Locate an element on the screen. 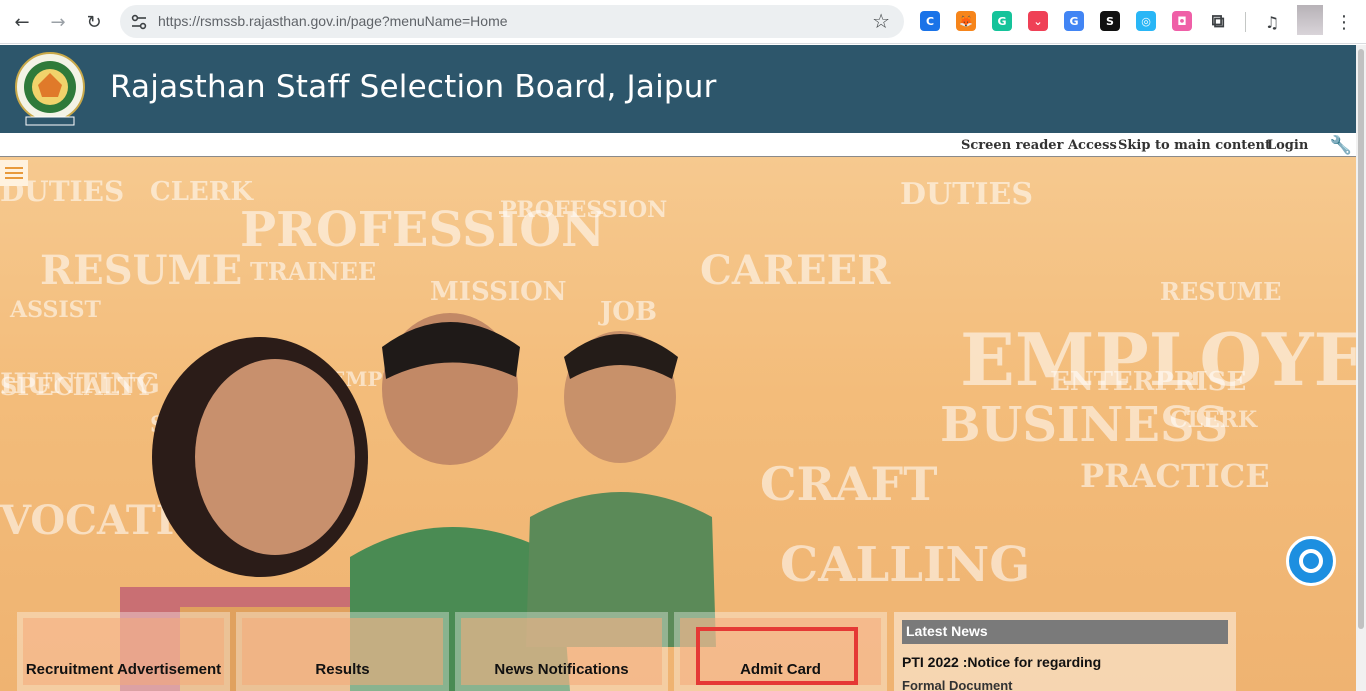  page-scrollbar is located at coordinates (1361, 368).